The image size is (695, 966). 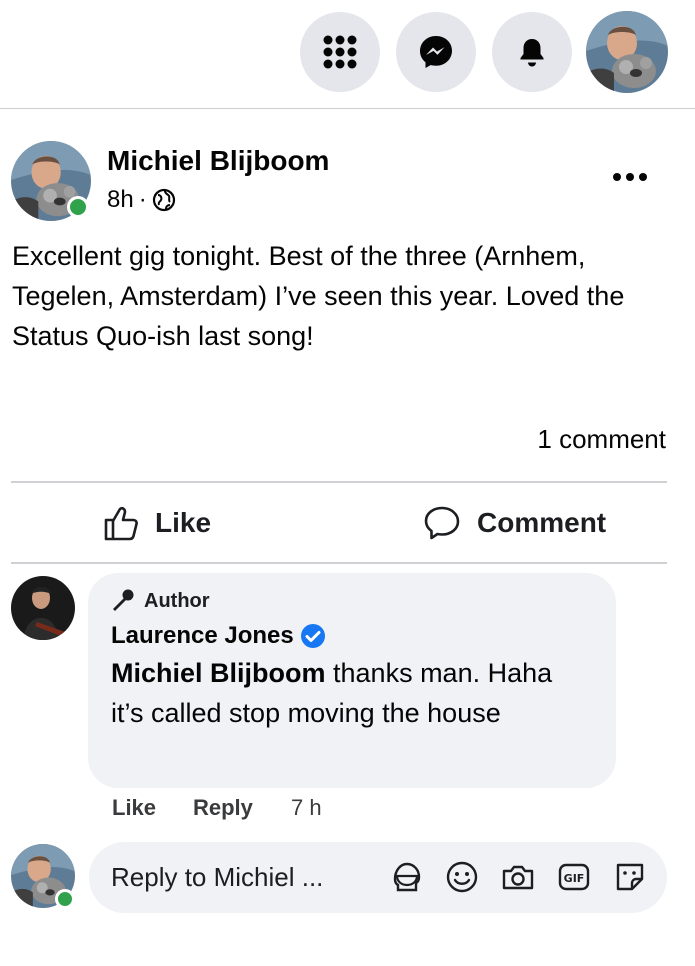 I want to click on badge-label: Author, so click(x=177, y=600).